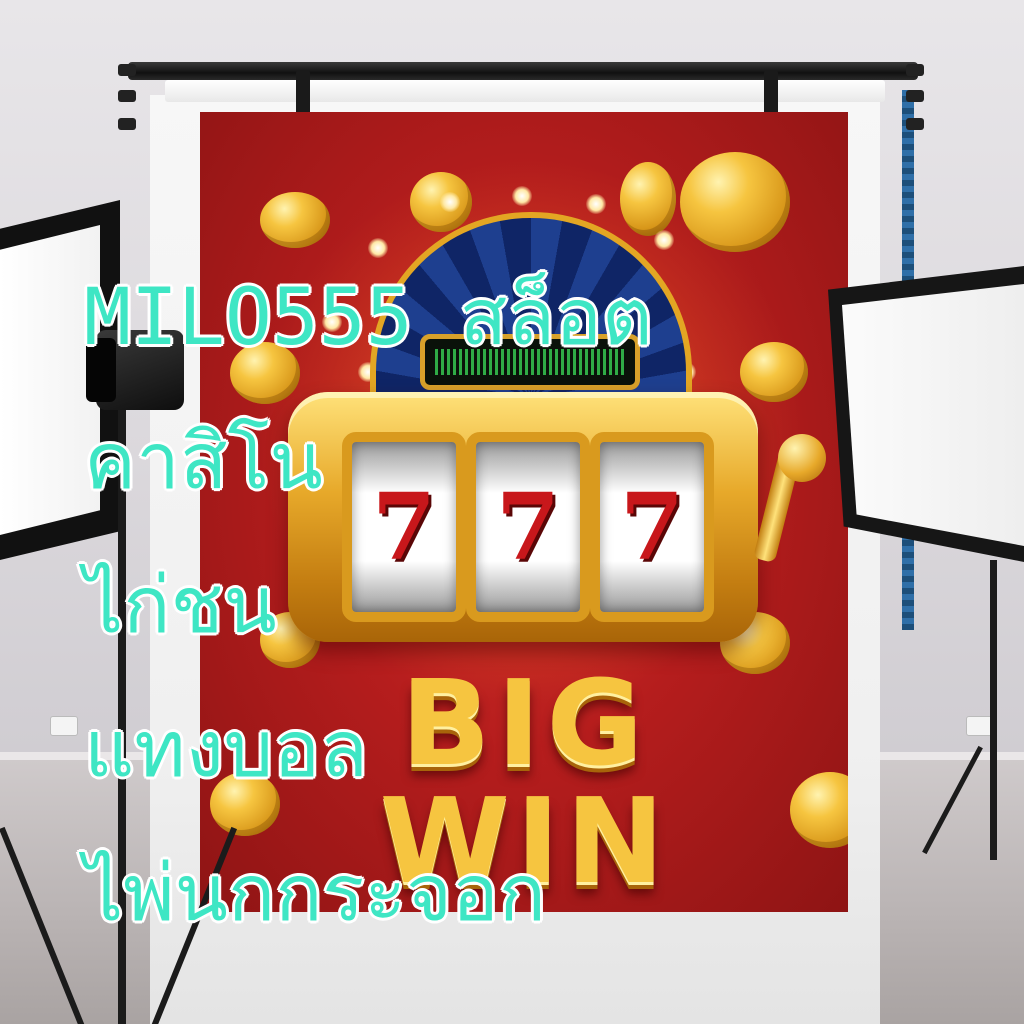  I want to click on promo-line-casino: คาสิโน, so click(203, 462).